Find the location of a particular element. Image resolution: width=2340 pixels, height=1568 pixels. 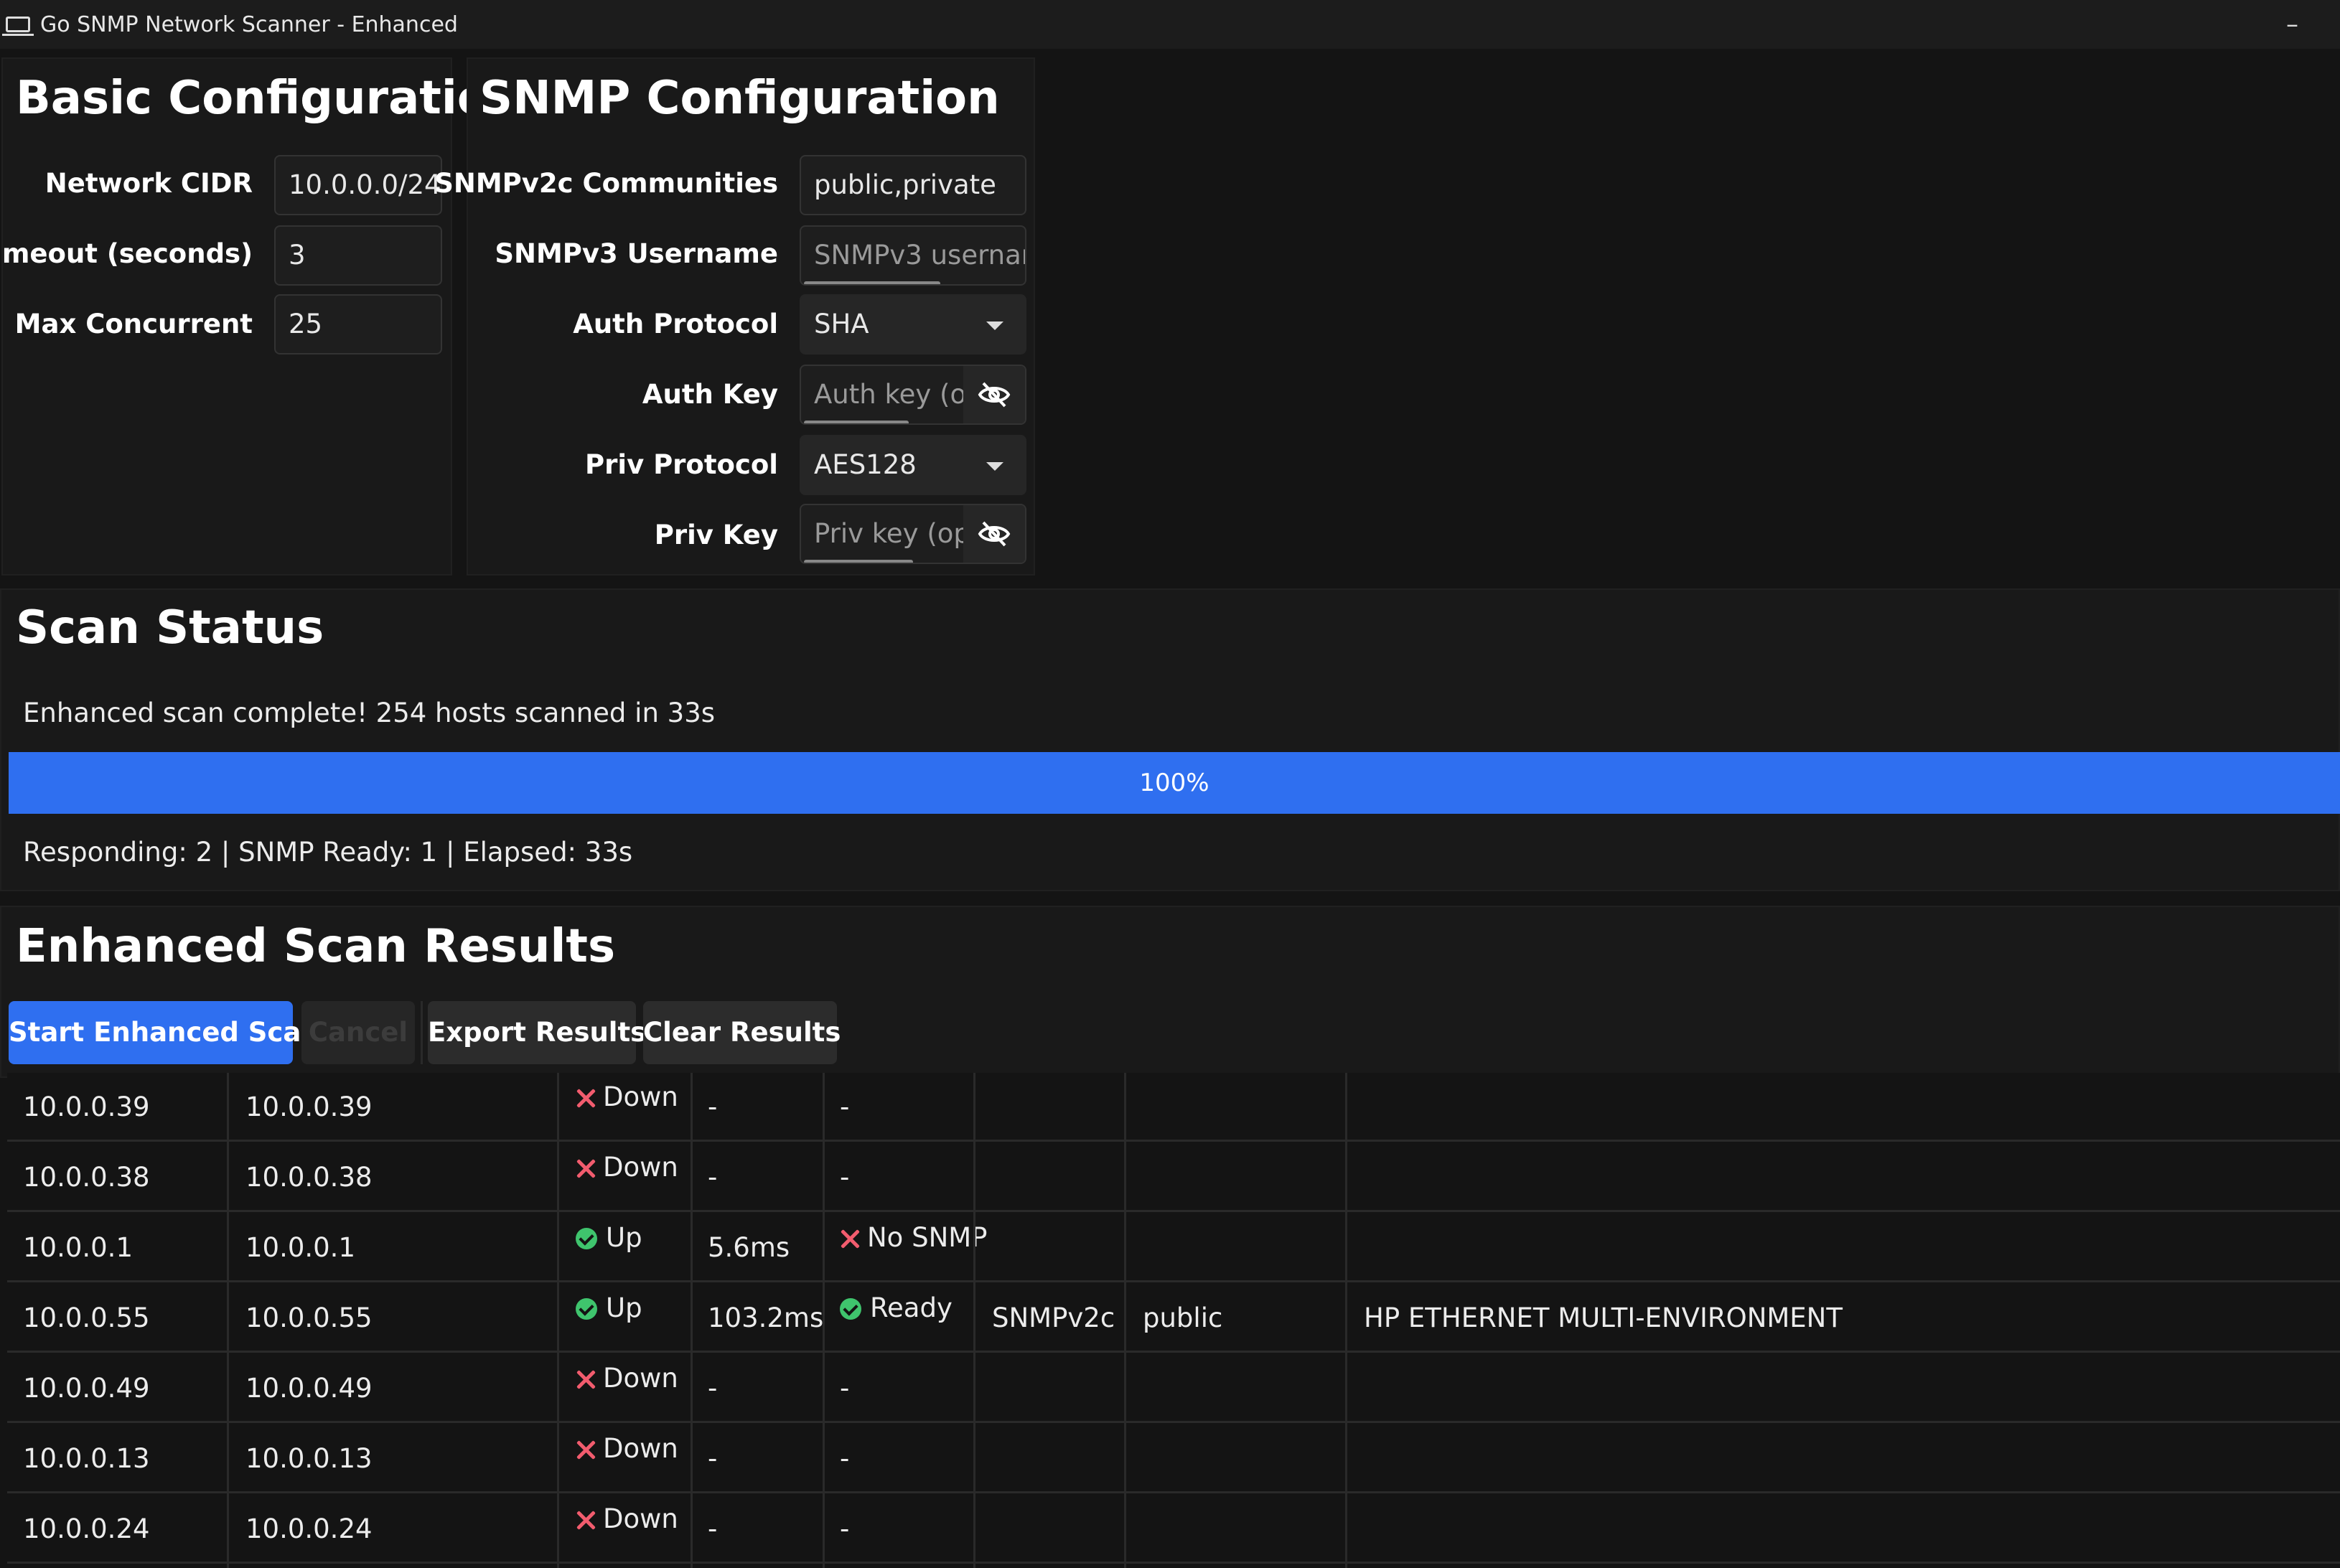

host-cell-text: 10.0.0.13 is located at coordinates (309, 1458).